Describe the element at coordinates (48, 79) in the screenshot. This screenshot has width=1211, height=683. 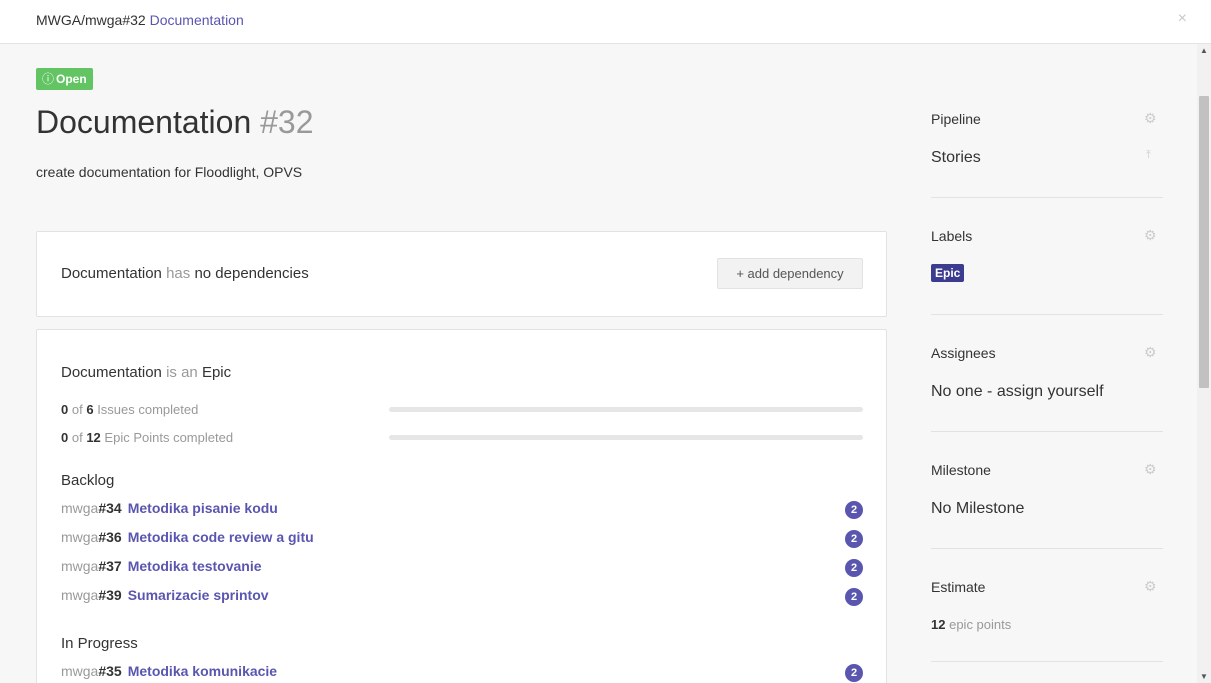
I see `info-circle-icon: ⓘ` at that location.